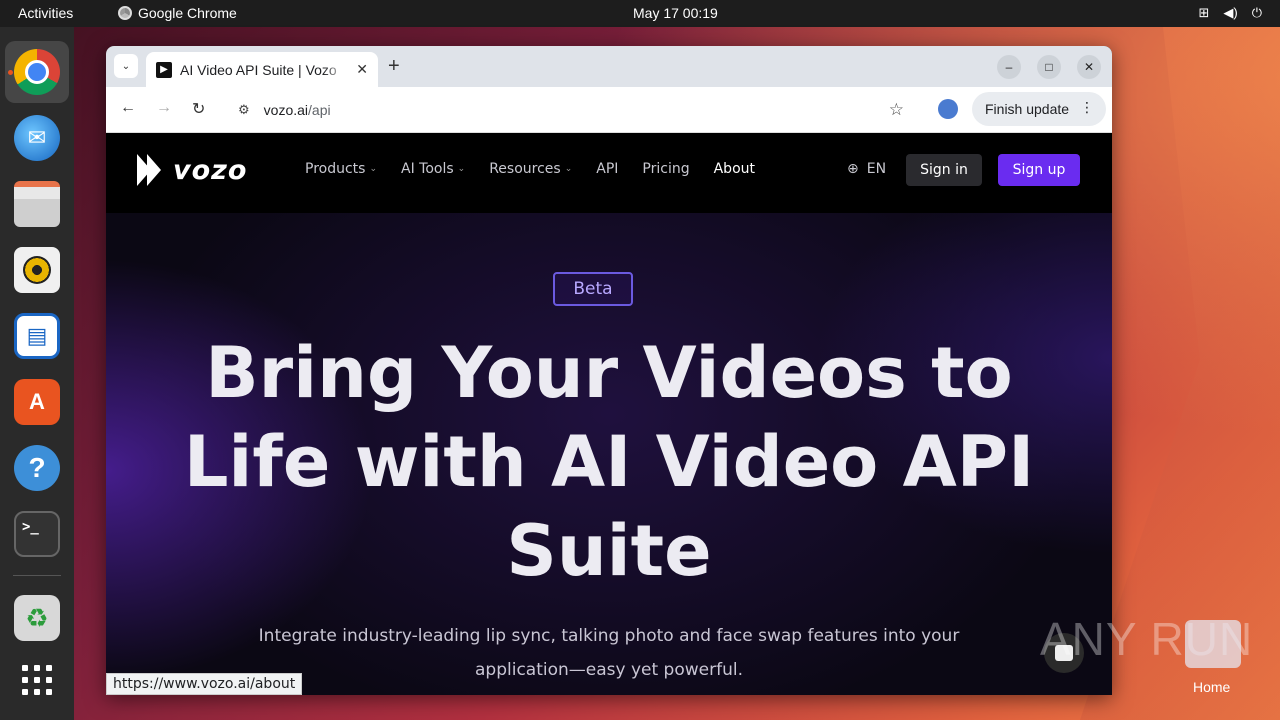 The height and width of the screenshot is (720, 1280). Describe the element at coordinates (1027, 109) in the screenshot. I see `finish-update-label: Finish update` at that location.